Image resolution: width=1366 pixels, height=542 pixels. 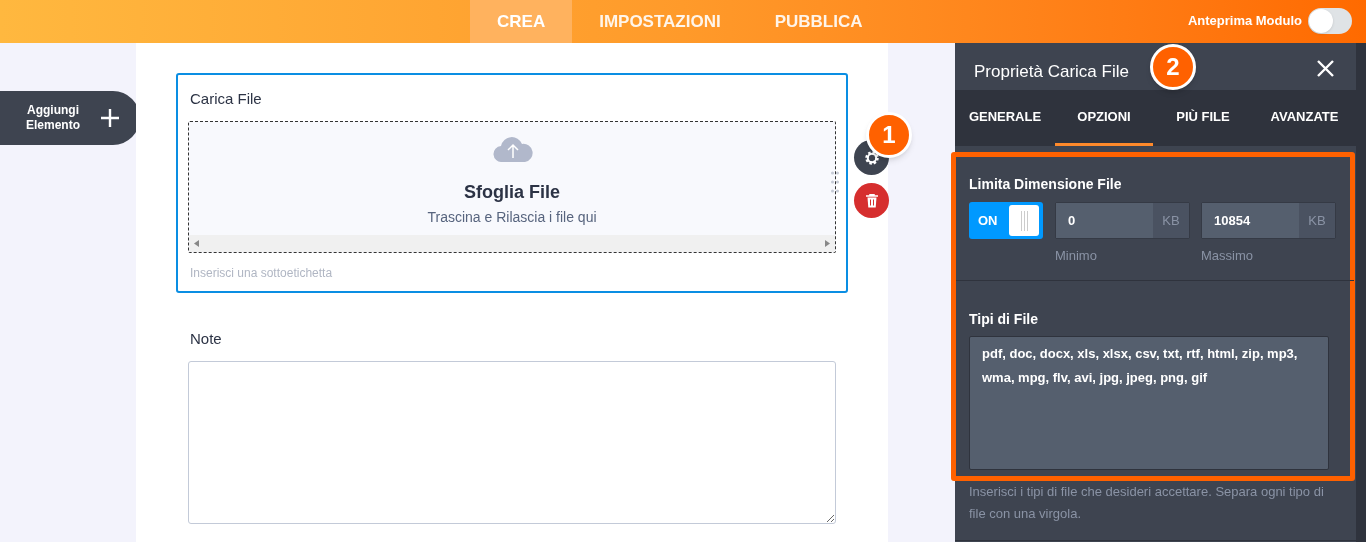 I want to click on field-label: Carica File, so click(x=226, y=99).